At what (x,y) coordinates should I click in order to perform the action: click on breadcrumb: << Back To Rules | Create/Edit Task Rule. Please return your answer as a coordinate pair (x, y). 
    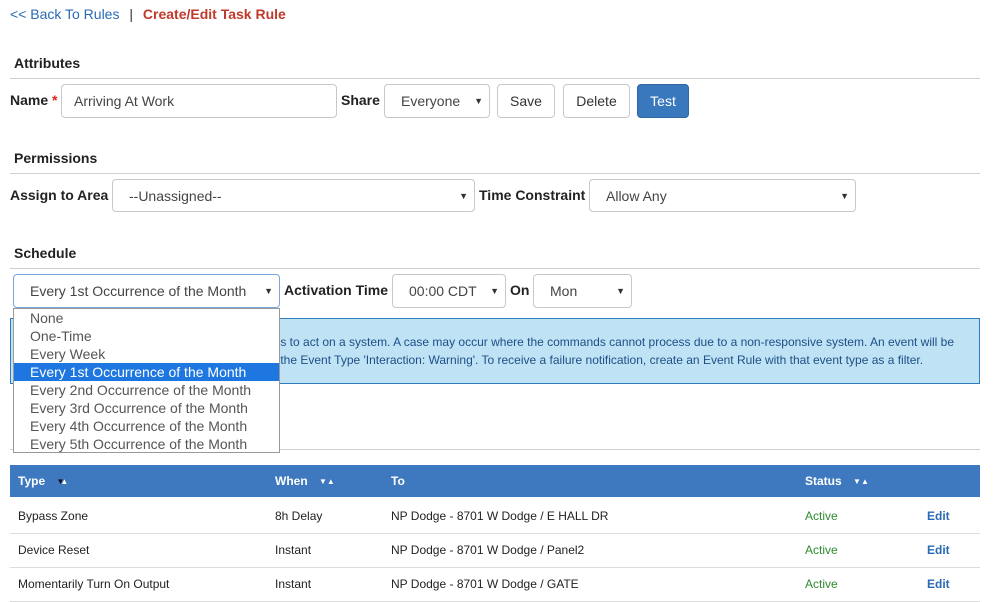
    Looking at the image, I should click on (148, 14).